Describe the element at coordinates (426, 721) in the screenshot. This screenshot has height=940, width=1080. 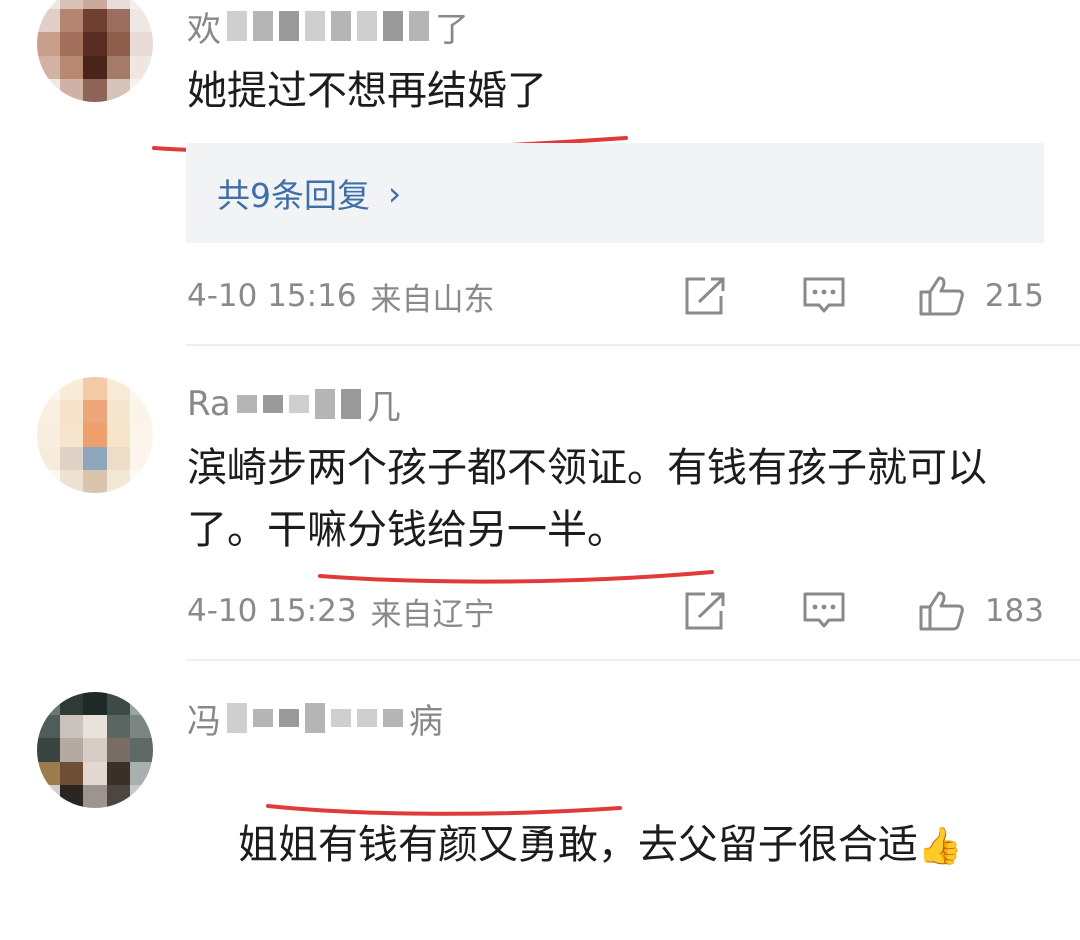
I see `username-tail: 病` at that location.